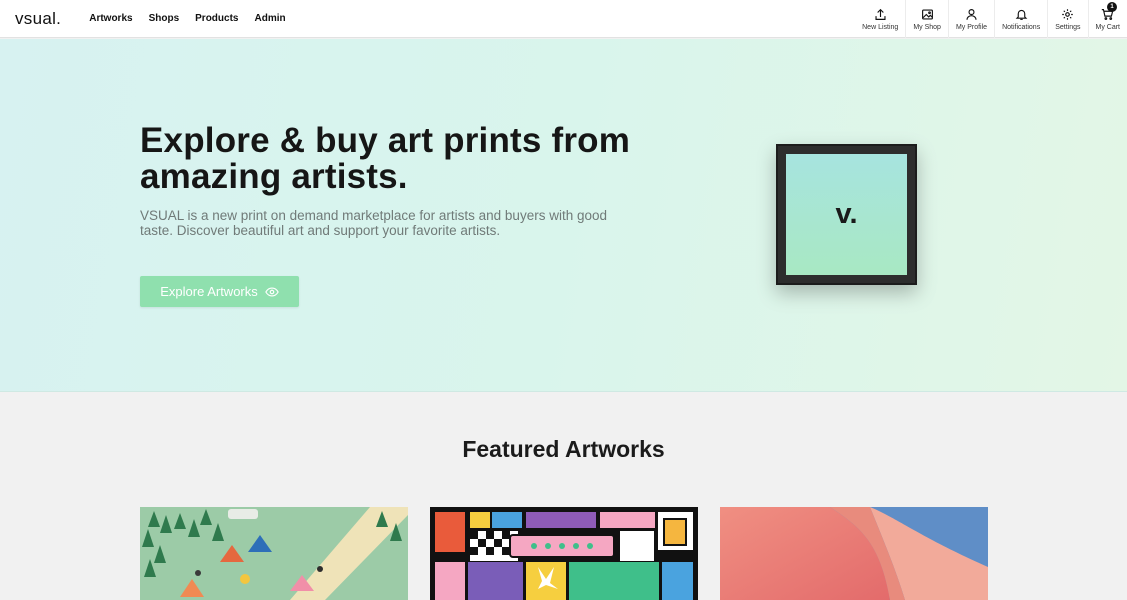  I want to click on my-cart-button: 1 My Cart, so click(1107, 19).